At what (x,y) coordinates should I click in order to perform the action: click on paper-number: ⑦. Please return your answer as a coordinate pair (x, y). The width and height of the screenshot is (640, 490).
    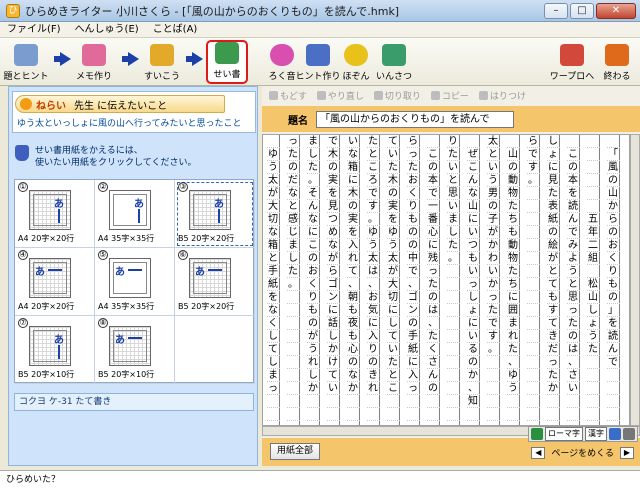
    Looking at the image, I should click on (23, 323).